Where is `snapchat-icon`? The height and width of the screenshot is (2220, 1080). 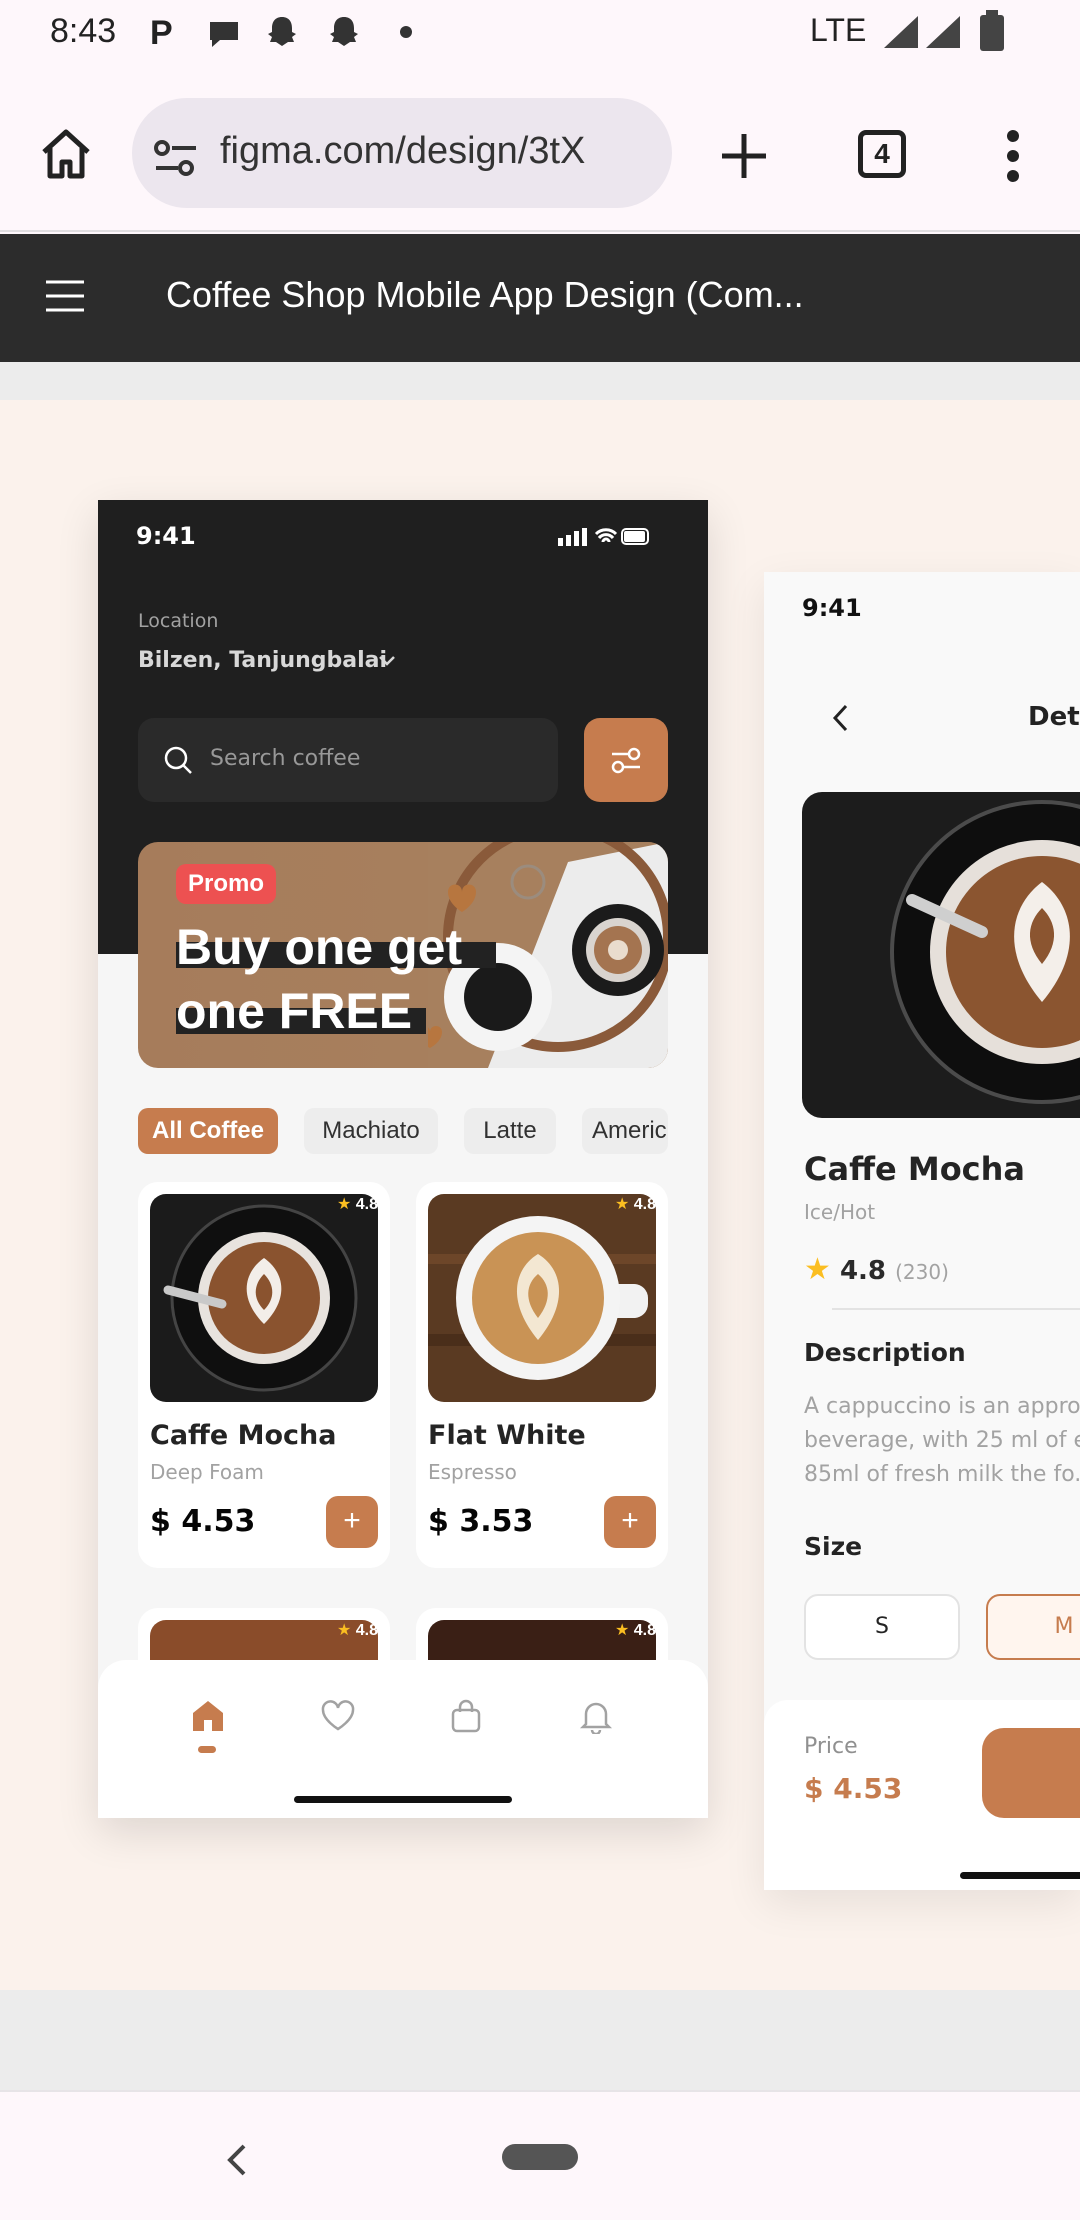 snapchat-icon is located at coordinates (282, 31).